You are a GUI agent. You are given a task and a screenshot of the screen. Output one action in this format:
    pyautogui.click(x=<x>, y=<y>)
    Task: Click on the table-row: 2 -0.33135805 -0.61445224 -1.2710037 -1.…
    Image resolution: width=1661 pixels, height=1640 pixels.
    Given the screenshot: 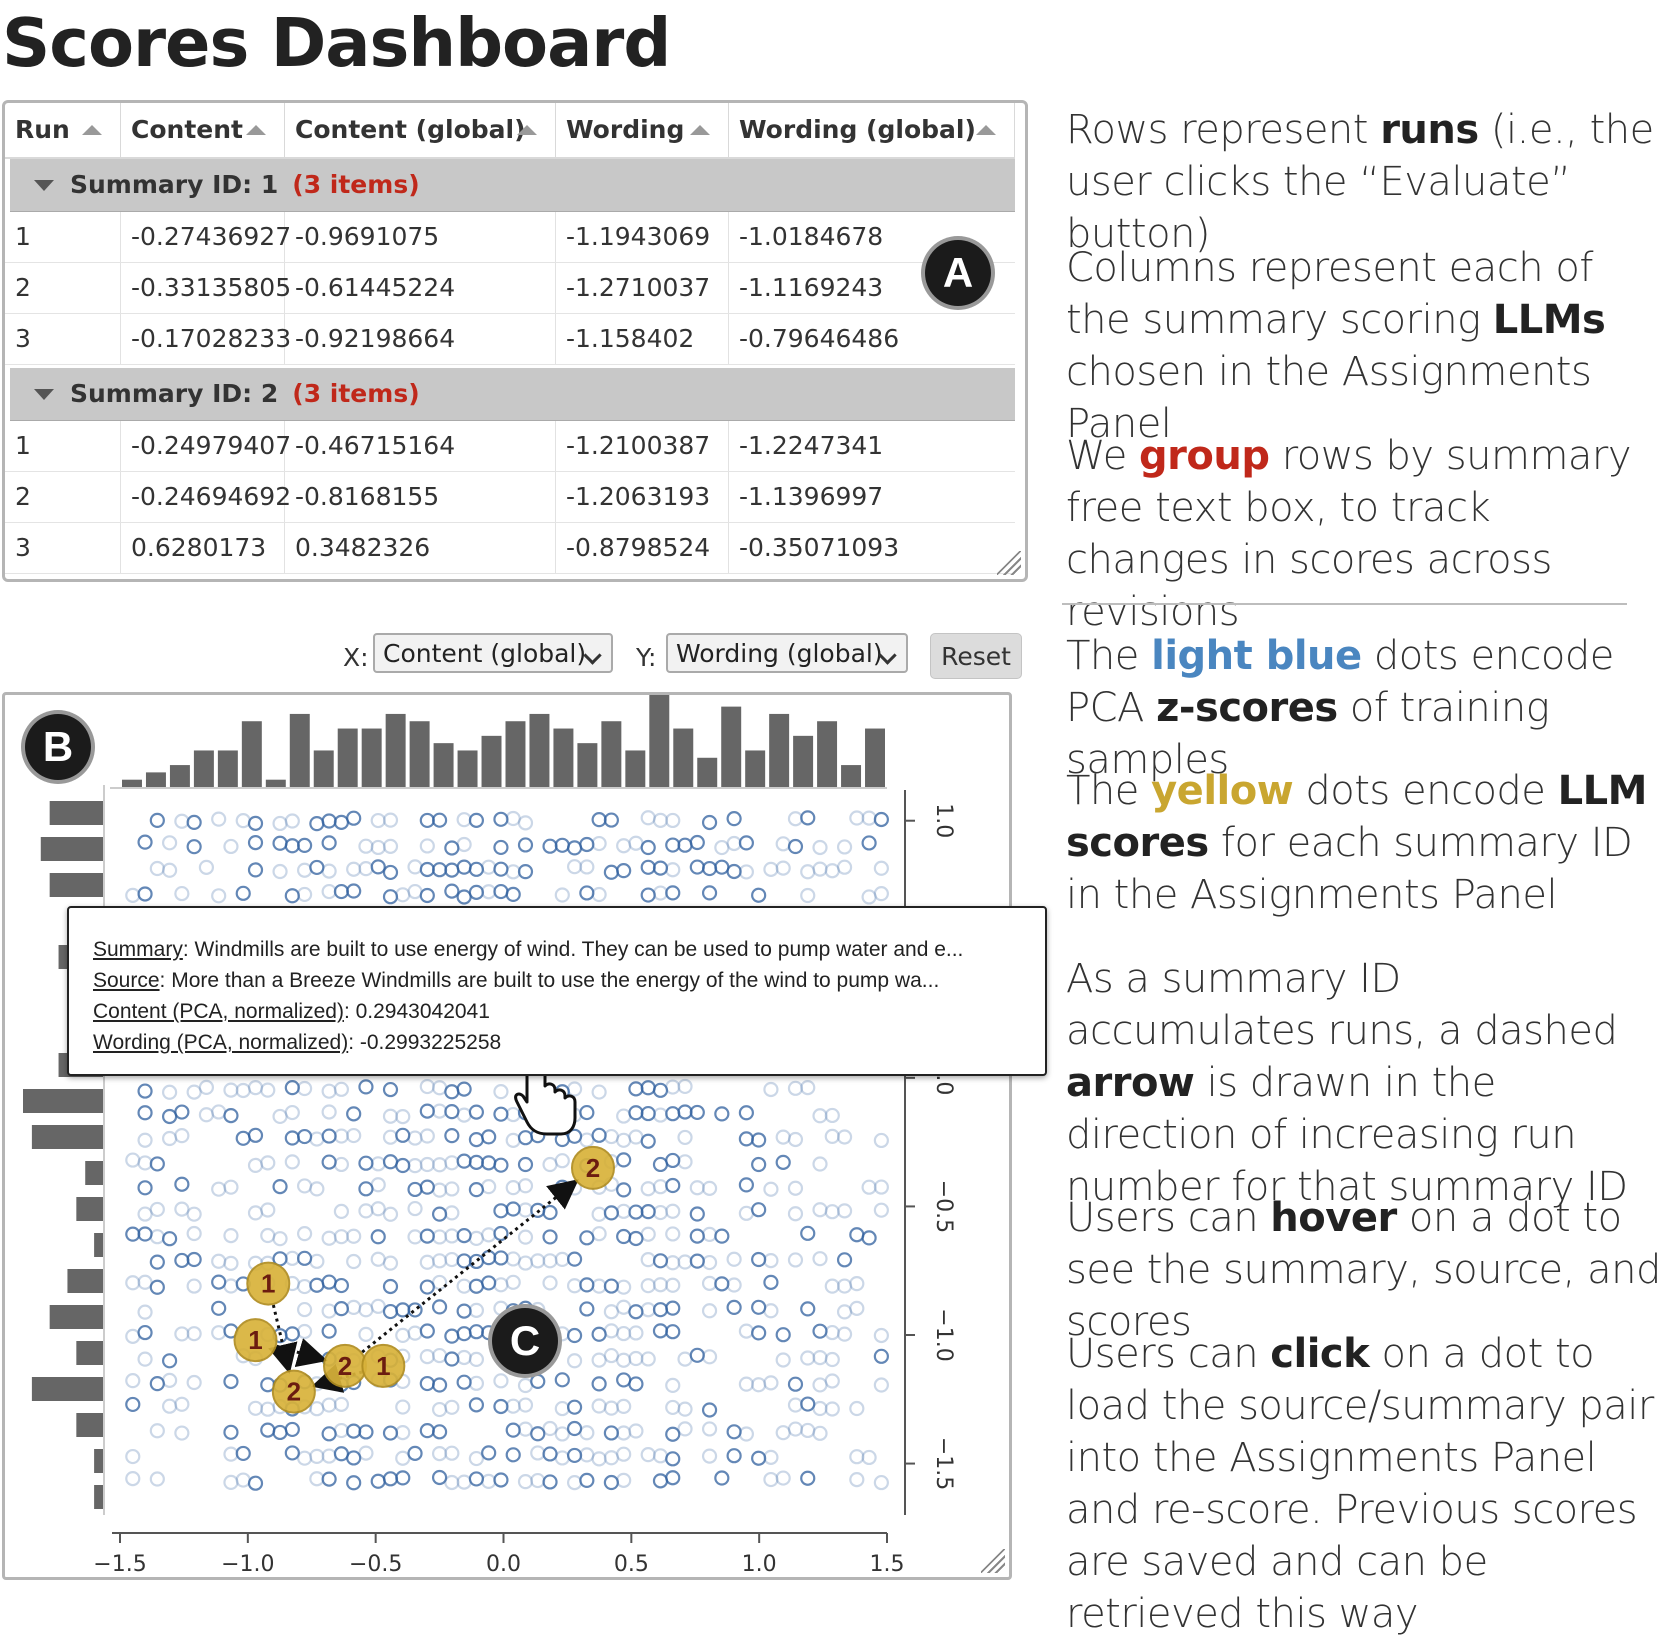 What is the action you would take?
    pyautogui.click(x=510, y=288)
    